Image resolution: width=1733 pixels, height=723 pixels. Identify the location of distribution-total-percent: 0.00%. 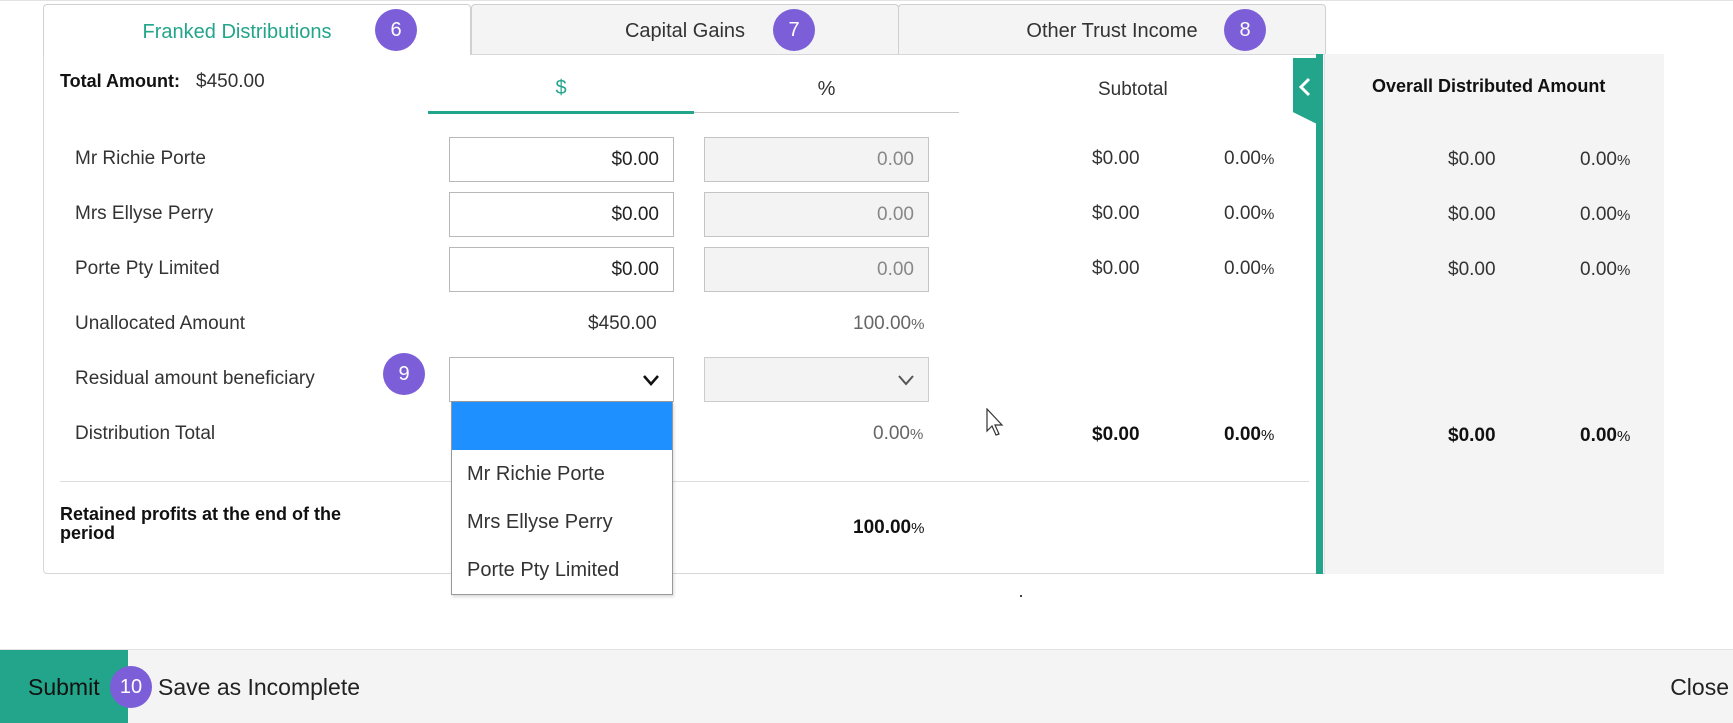
(898, 433).